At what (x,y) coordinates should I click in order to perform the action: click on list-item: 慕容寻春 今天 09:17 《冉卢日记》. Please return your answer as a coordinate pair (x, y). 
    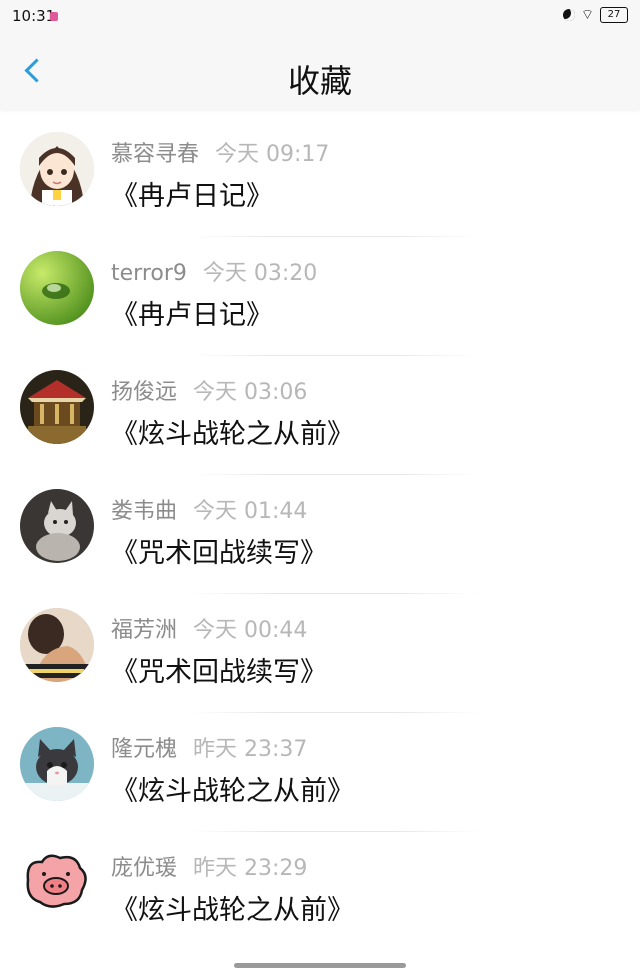
    Looking at the image, I should click on (320, 177).